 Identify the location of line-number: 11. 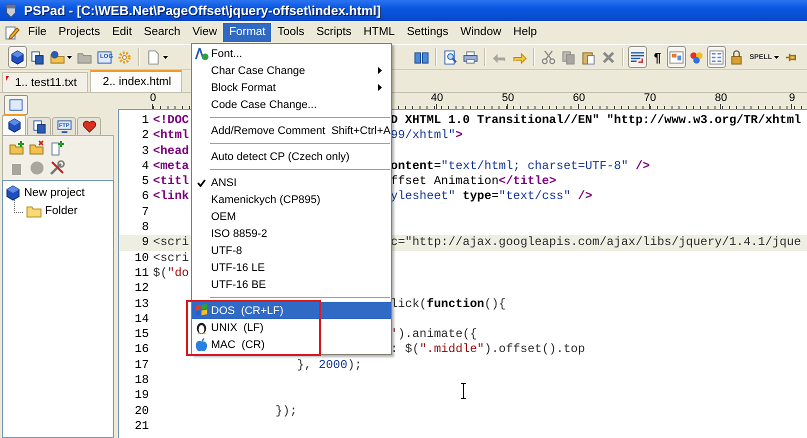
(142, 274).